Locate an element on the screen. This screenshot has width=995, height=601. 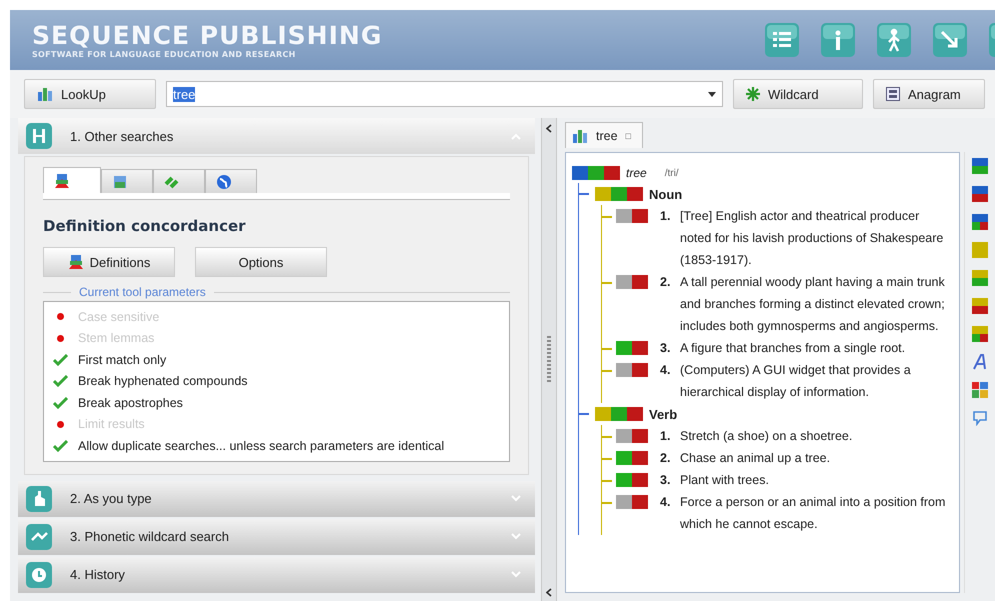
sense-definition: Force a person or an animal into a position from which he cannot escape. is located at coordinates (813, 513).